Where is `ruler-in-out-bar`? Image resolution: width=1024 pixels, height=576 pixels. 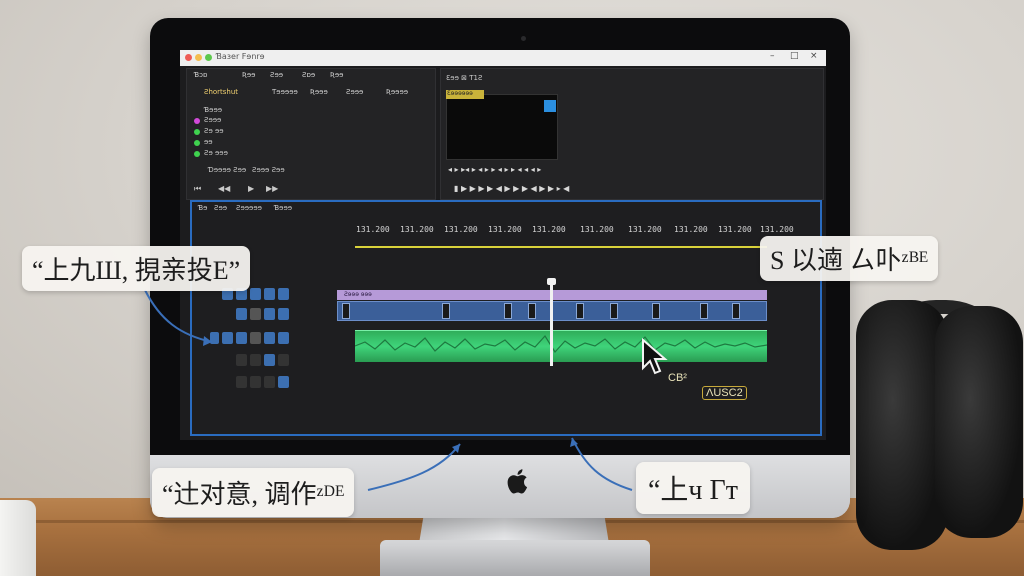
ruler-in-out-bar is located at coordinates (561, 247).